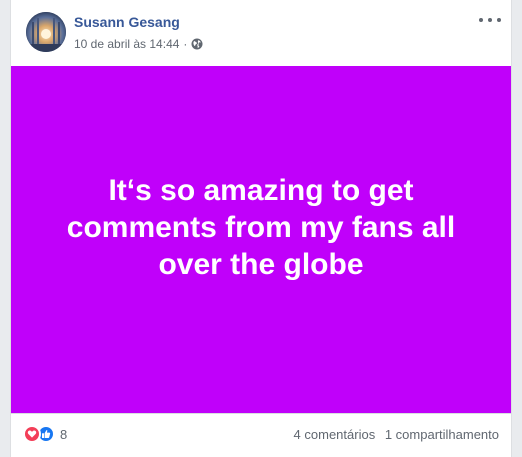 This screenshot has height=457, width=522. I want to click on post-timestamp: 10 de abril às 14:44, so click(126, 44).